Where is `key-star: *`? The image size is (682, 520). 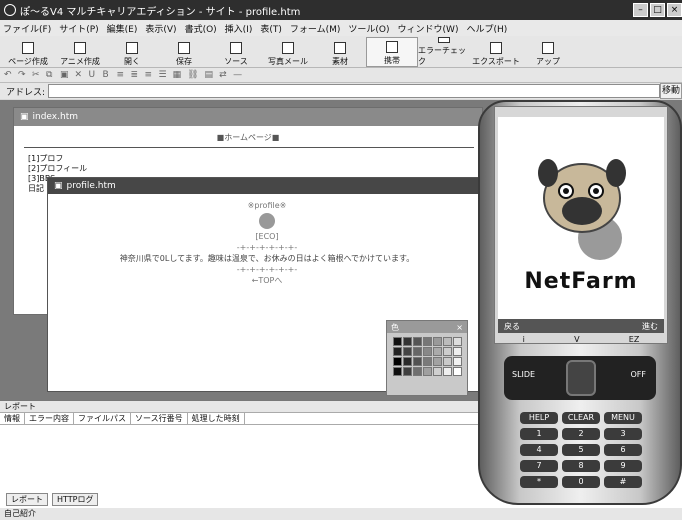
key-star: * is located at coordinates (539, 482).